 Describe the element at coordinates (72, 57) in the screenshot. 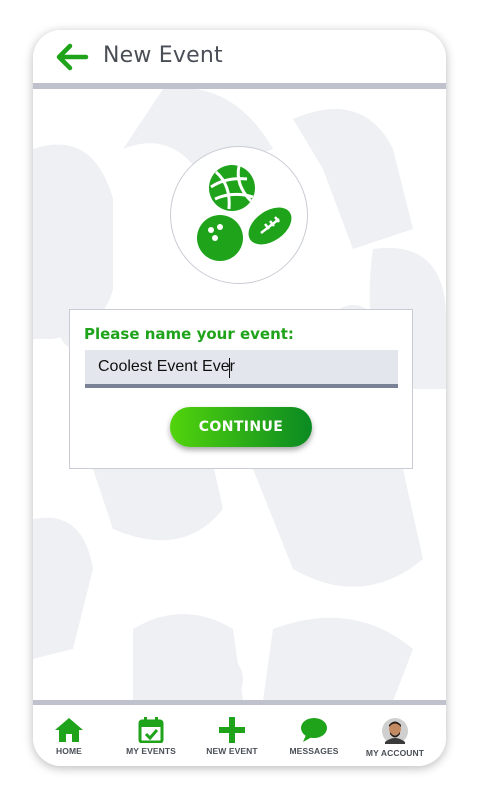

I see `back-arrow-icon` at that location.